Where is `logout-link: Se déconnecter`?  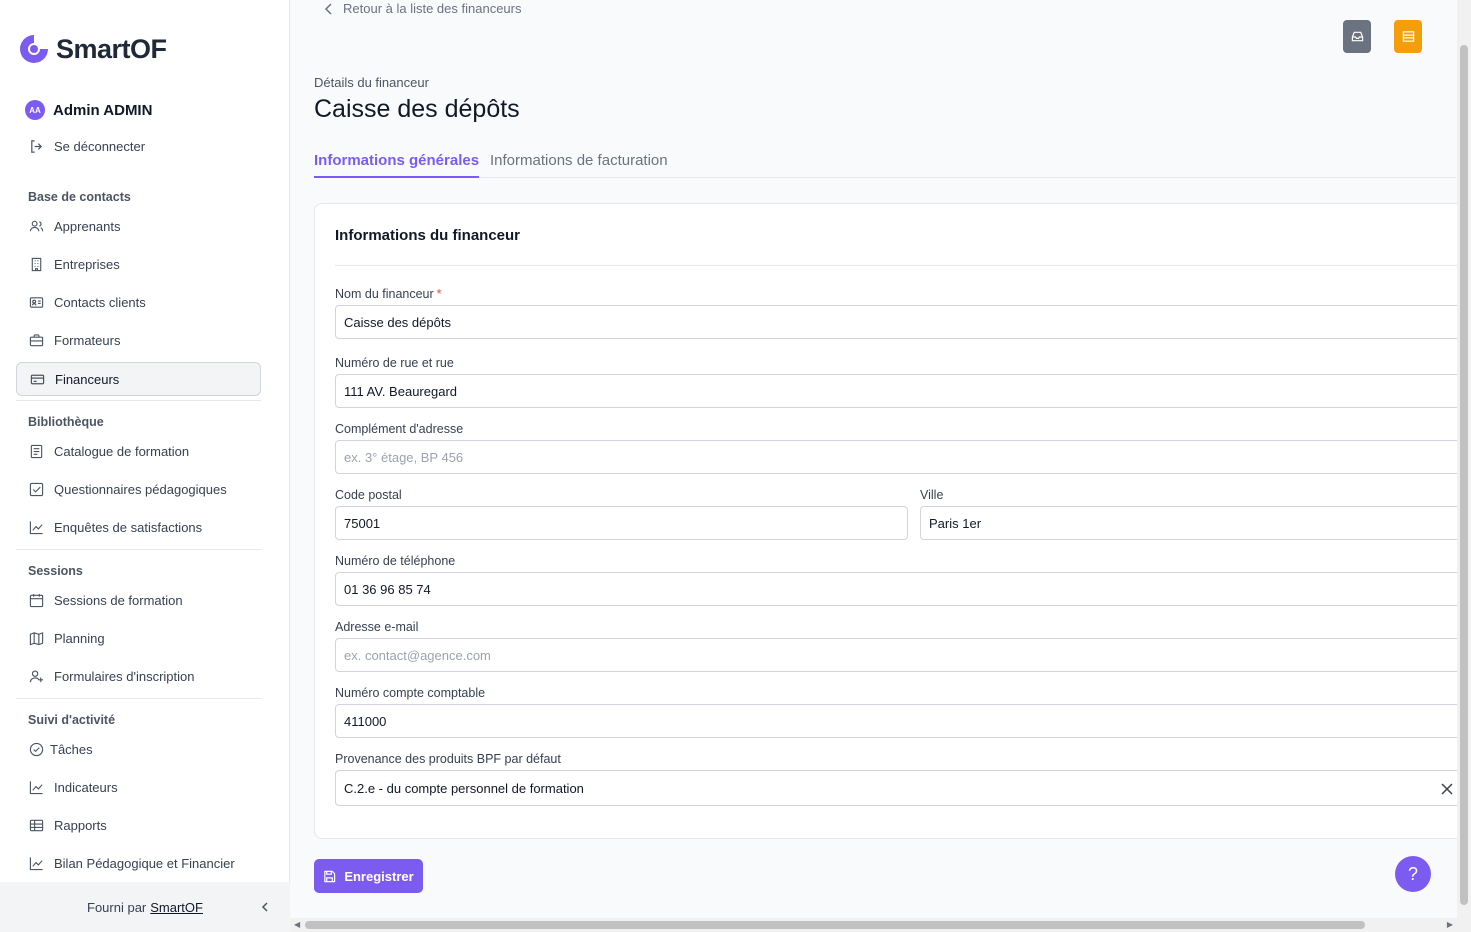 logout-link: Se déconnecter is located at coordinates (138, 146).